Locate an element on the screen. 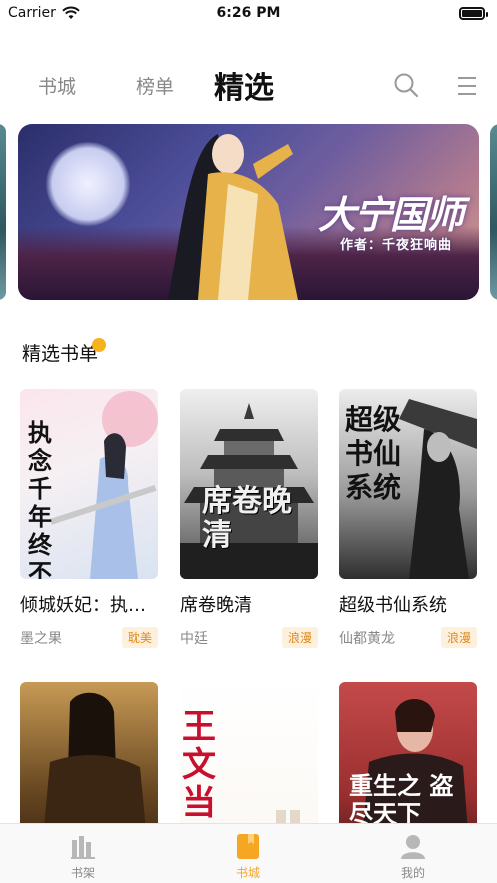 This screenshot has height=883, width=497. search-icon is located at coordinates (406, 85).